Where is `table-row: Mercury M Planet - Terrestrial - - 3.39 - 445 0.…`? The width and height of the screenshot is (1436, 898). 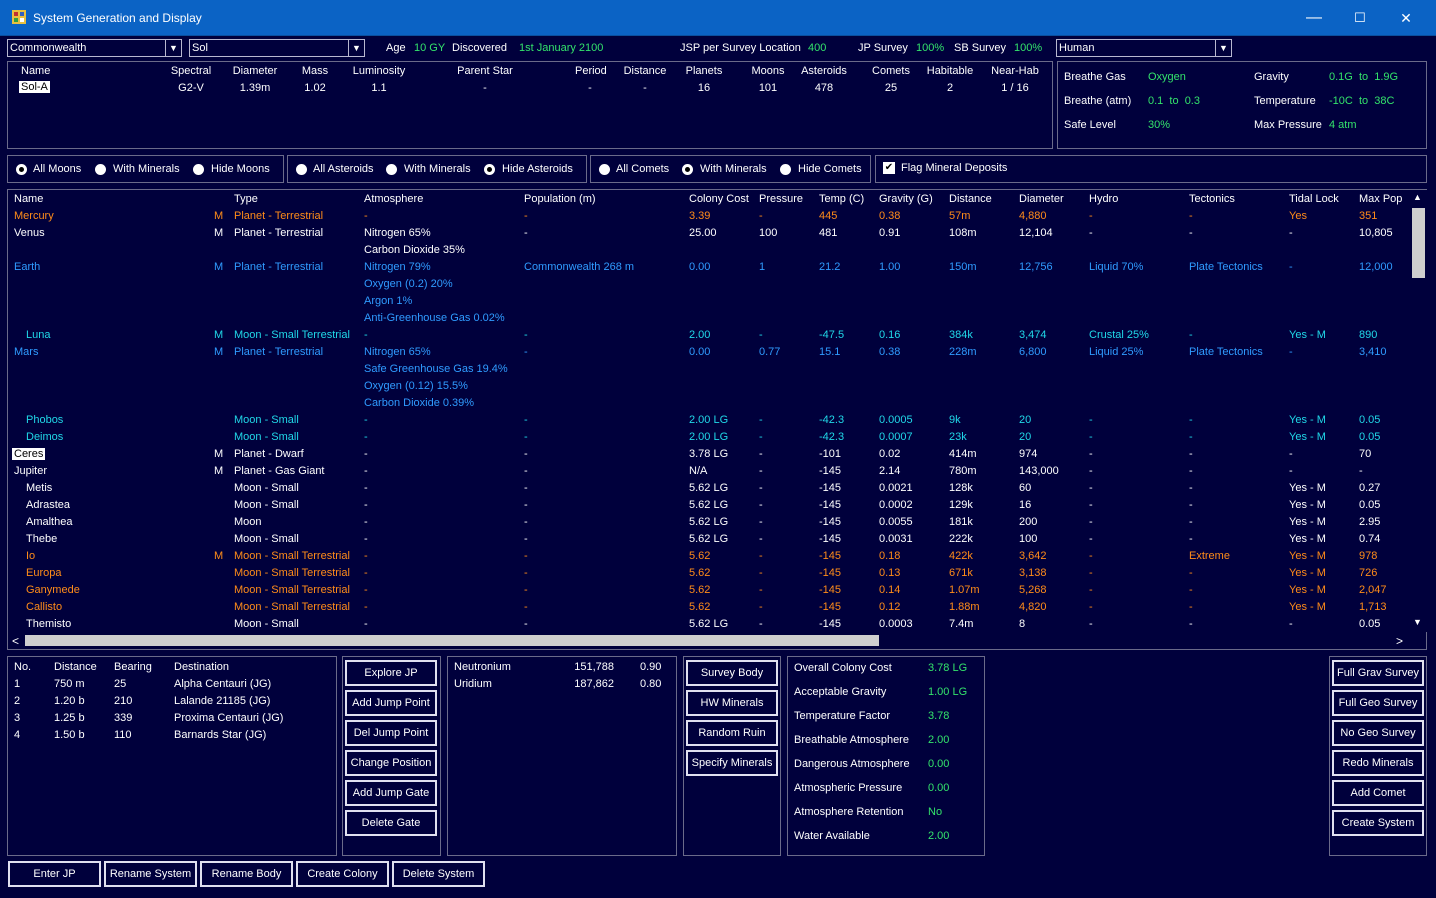 table-row: Mercury M Planet - Terrestrial - - 3.39 - 445 0.… is located at coordinates (709, 218).